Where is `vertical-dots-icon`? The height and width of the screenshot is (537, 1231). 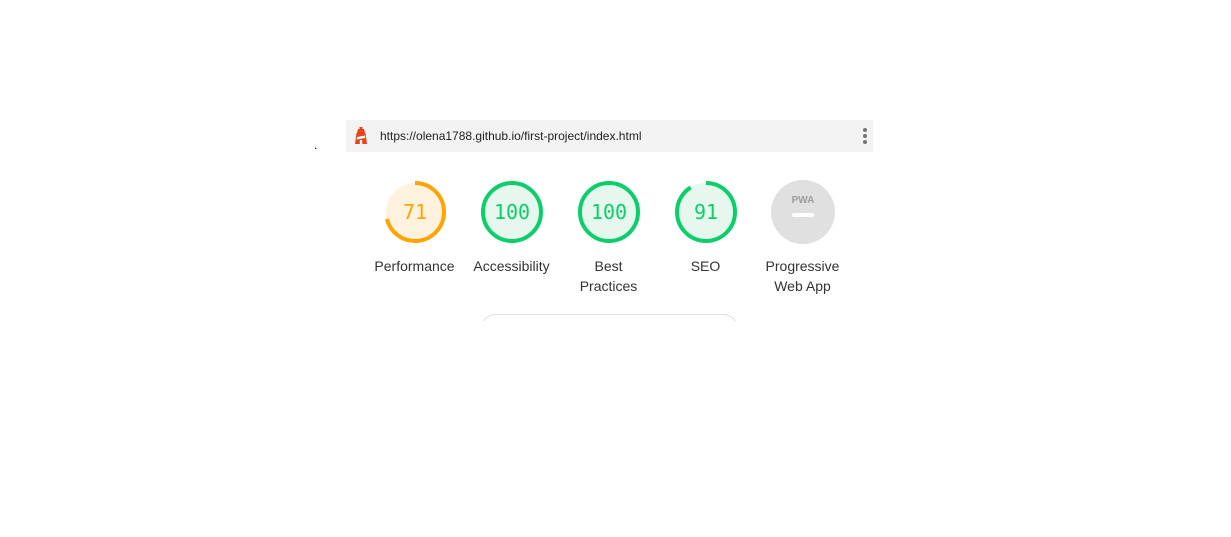 vertical-dots-icon is located at coordinates (865, 130).